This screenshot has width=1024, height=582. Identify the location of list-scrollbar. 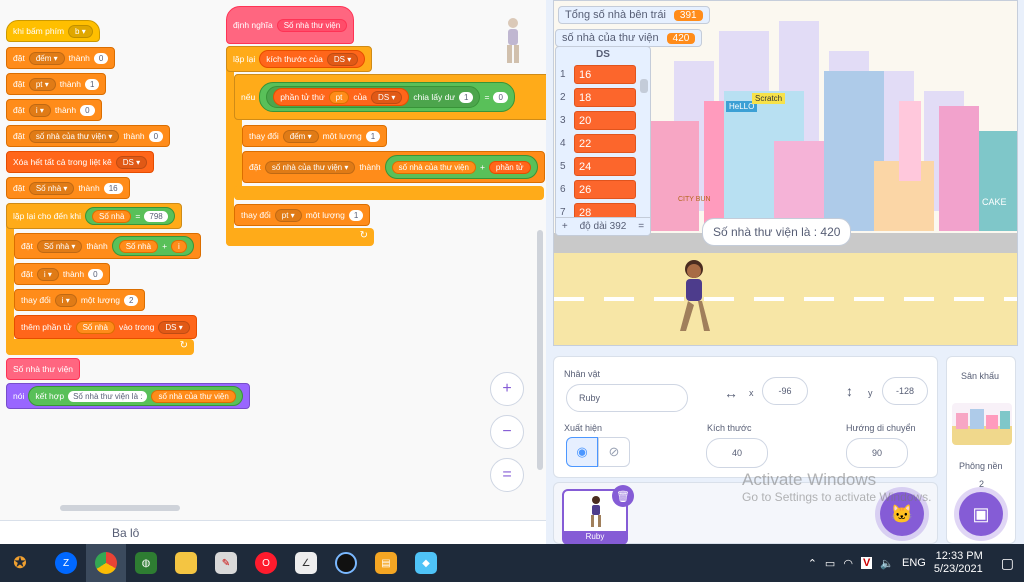
(644, 86).